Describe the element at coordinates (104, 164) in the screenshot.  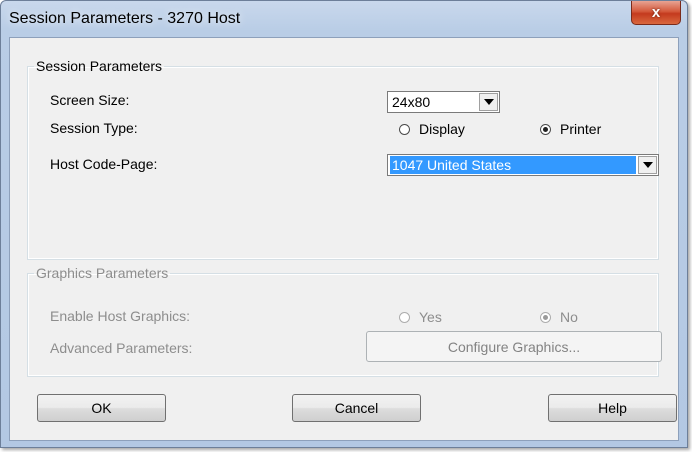
I see `host-code-page-label: Host Code-Page:` at that location.